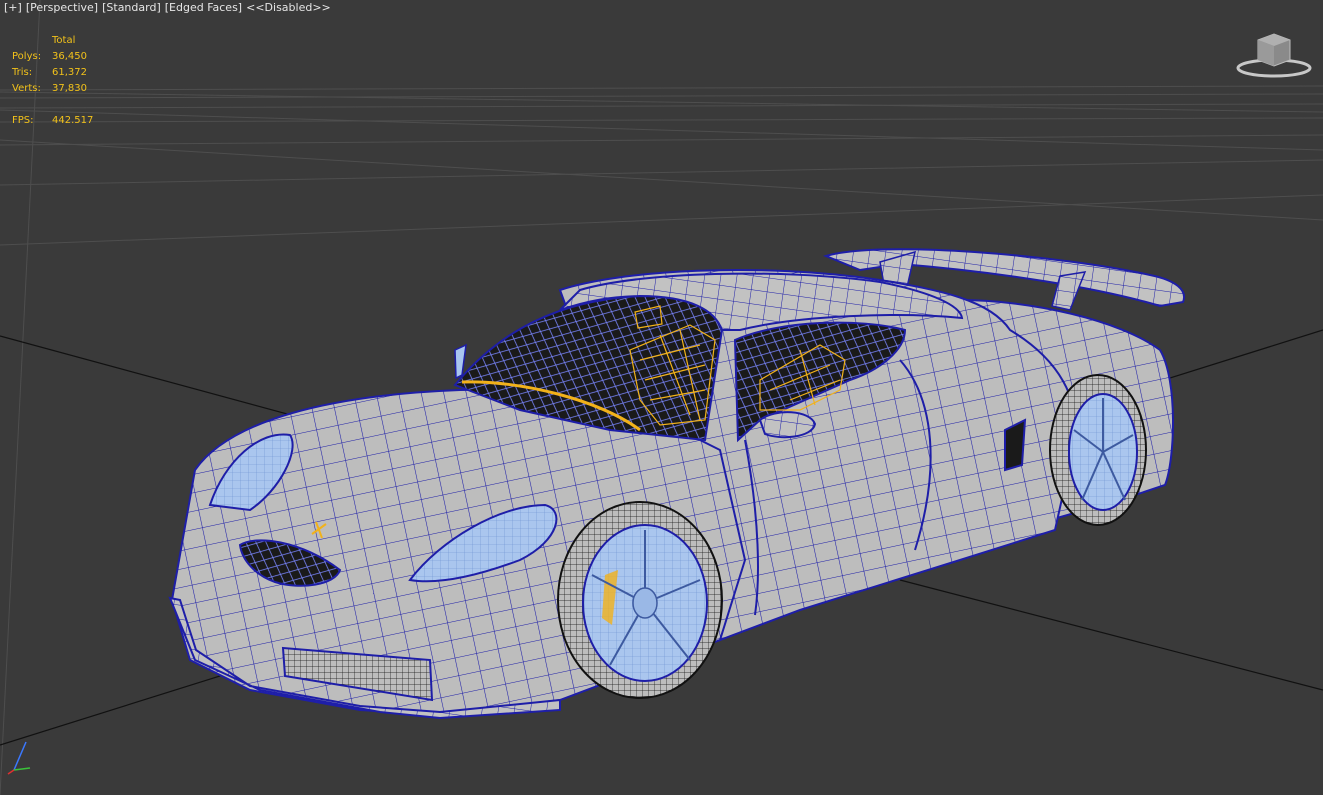 The image size is (1323, 795). Describe the element at coordinates (69, 72) in the screenshot. I see `tris-value: 61,372` at that location.